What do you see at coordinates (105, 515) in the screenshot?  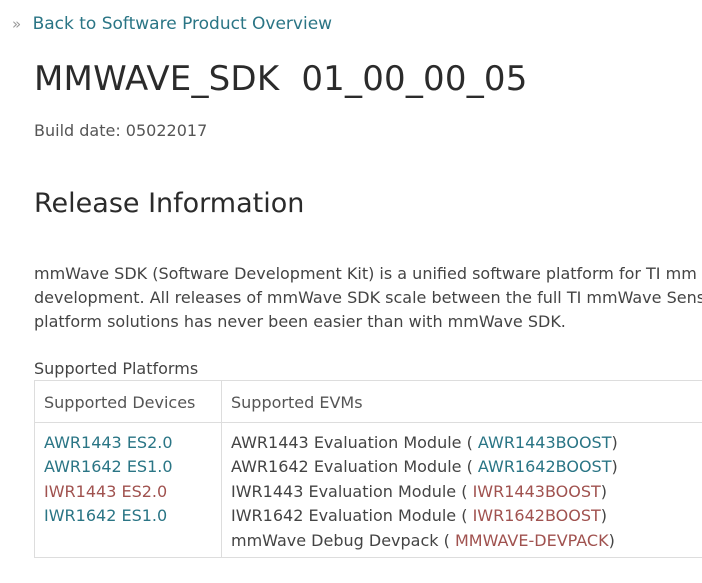 I see `device-link-iwr1642: IWR1642 ES1.0` at bounding box center [105, 515].